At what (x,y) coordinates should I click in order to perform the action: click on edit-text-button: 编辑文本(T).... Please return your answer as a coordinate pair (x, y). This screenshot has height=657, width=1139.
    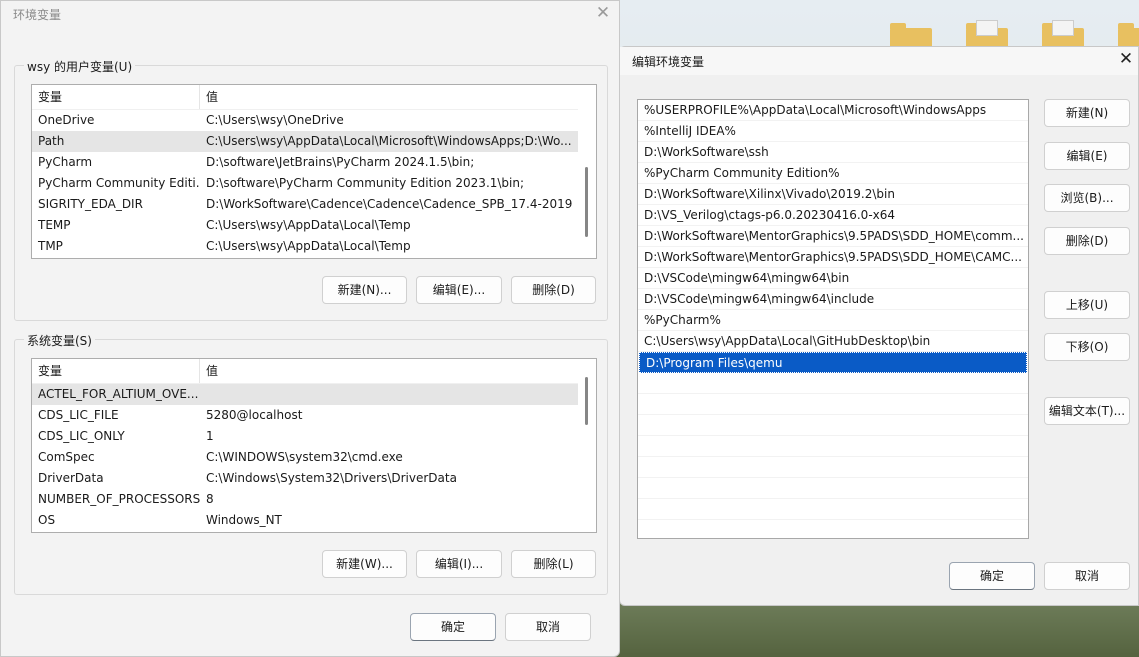
    Looking at the image, I should click on (1087, 411).